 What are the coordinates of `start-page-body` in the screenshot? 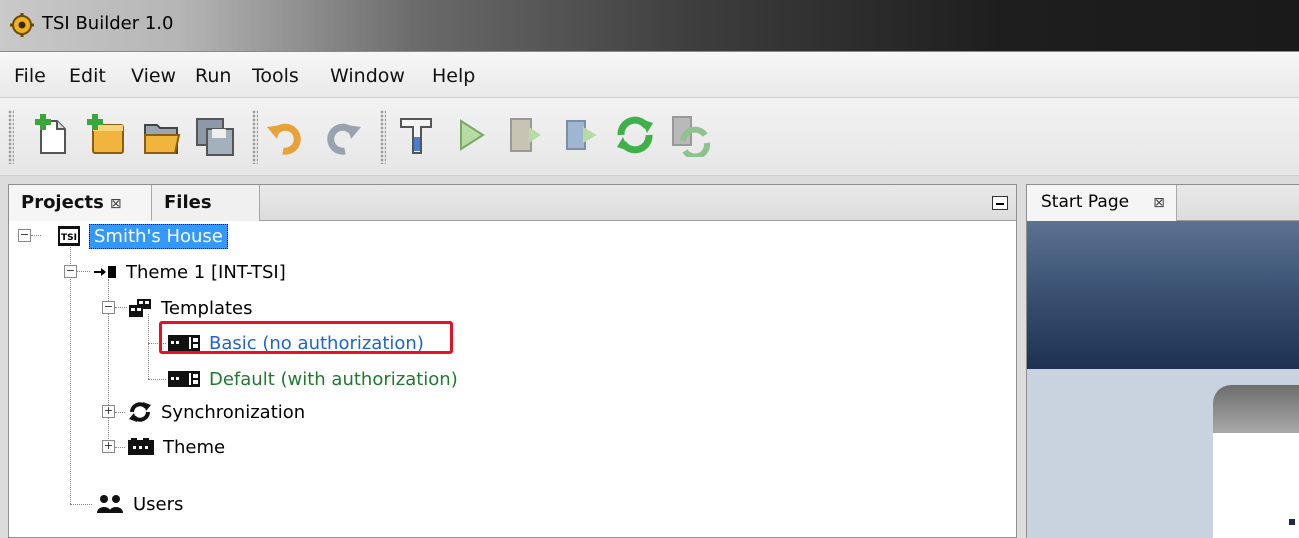 It's located at (1163, 453).